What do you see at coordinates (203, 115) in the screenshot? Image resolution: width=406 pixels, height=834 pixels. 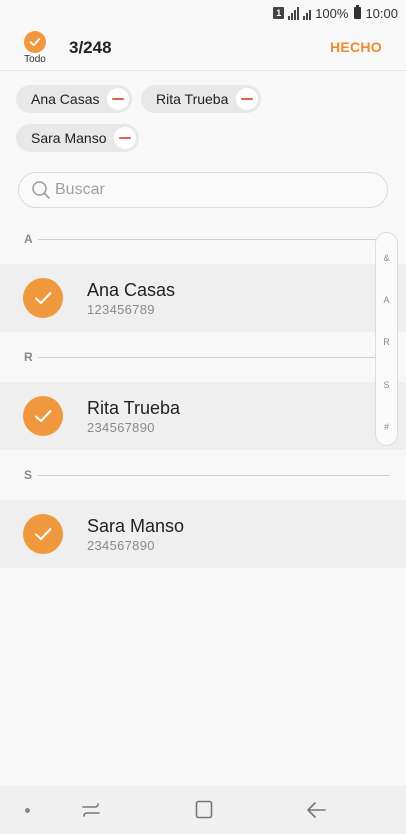 I see `selected-chips: Ana Casas Rita Trueba Sara Manso` at bounding box center [203, 115].